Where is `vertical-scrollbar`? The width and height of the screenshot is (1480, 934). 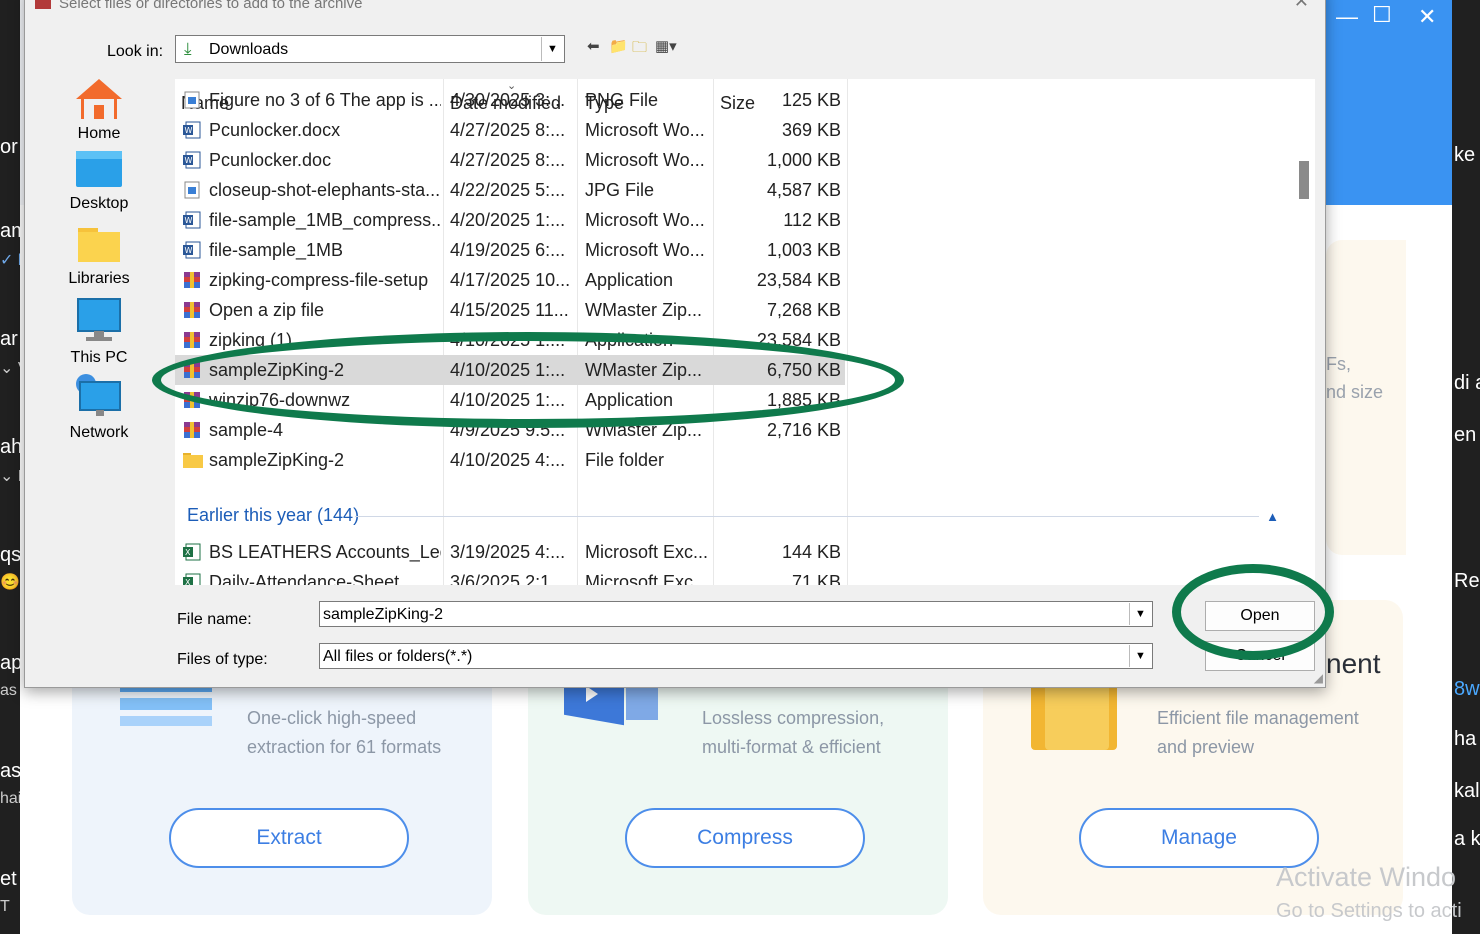 vertical-scrollbar is located at coordinates (1304, 332).